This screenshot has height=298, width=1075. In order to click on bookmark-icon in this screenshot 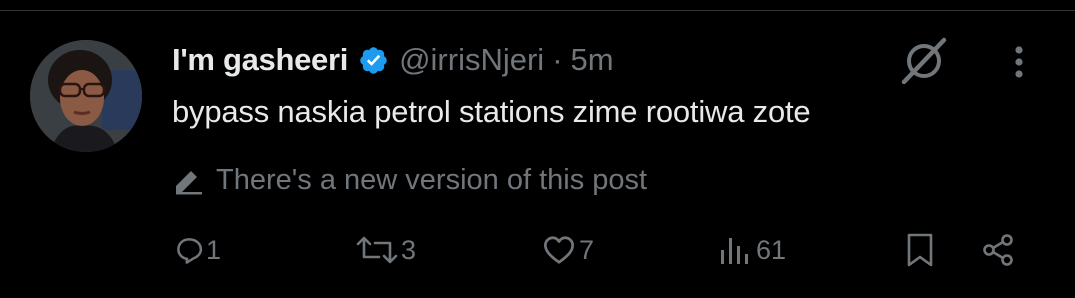, I will do `click(920, 250)`.